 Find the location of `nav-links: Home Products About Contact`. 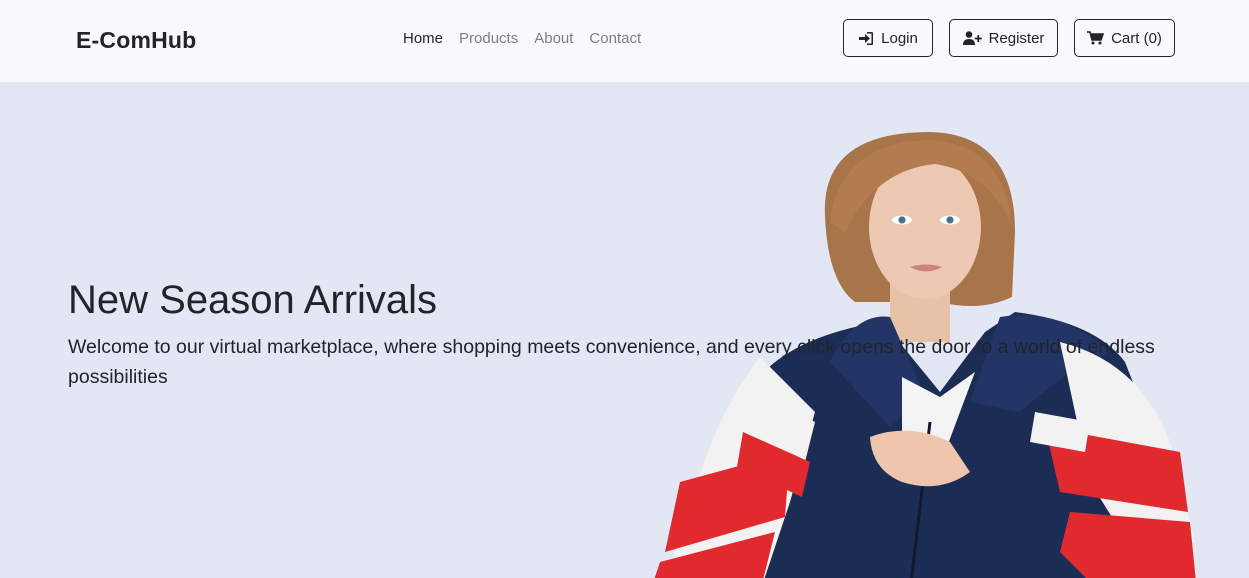

nav-links: Home Products About Contact is located at coordinates (530, 39).